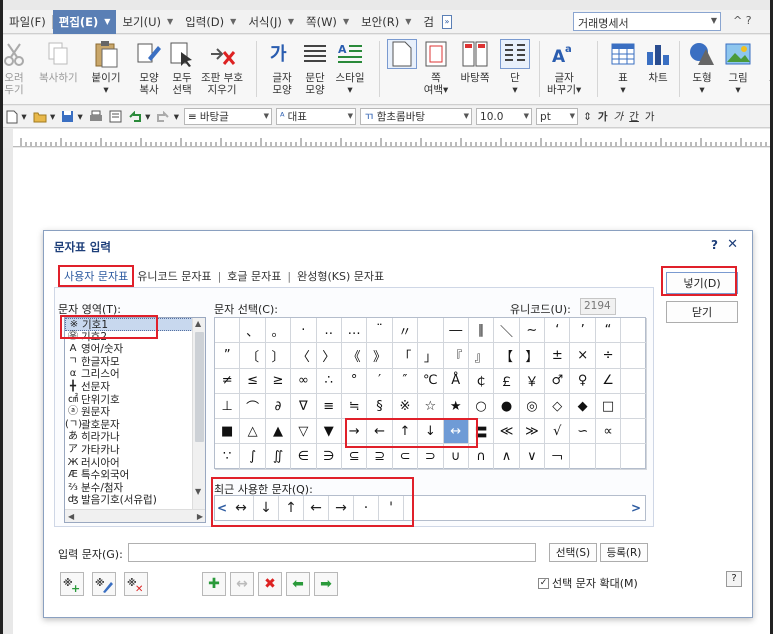 This screenshot has width=773, height=634. I want to click on char-cell: 〈, so click(304, 356).